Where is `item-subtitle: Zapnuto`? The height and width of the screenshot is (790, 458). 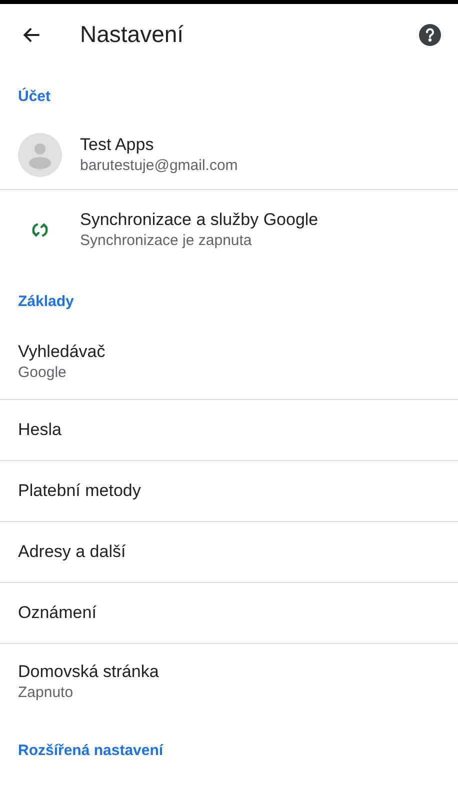
item-subtitle: Zapnuto is located at coordinates (46, 692).